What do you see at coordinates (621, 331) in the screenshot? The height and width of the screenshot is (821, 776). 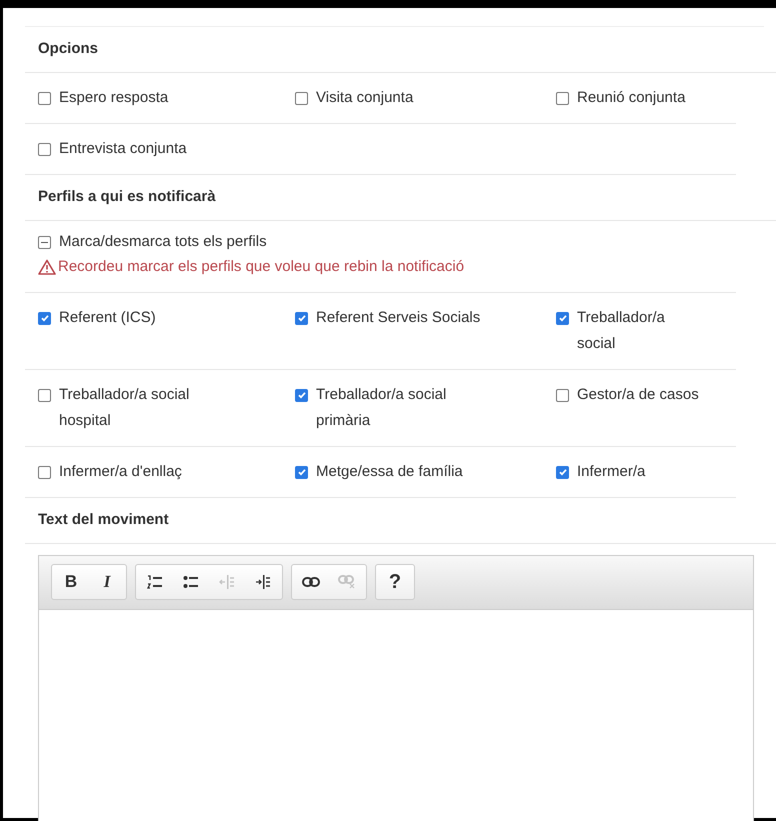 I see `checkbox-label: Treballador/a social` at bounding box center [621, 331].